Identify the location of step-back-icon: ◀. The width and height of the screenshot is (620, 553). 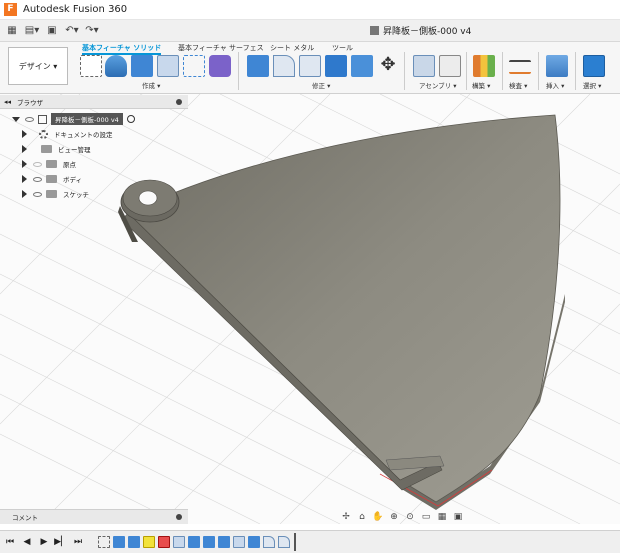
(27, 542).